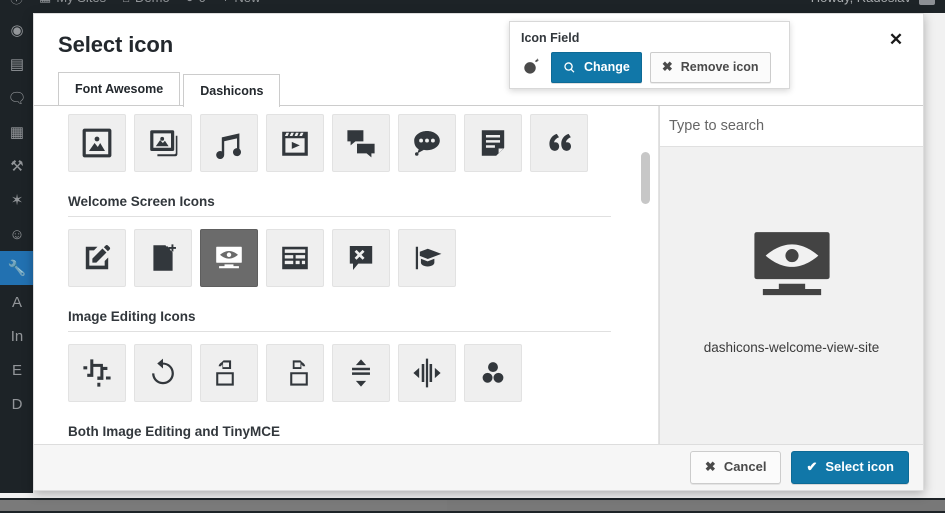 The image size is (945, 513). I want to click on change-icon-button-label: Change, so click(607, 67).